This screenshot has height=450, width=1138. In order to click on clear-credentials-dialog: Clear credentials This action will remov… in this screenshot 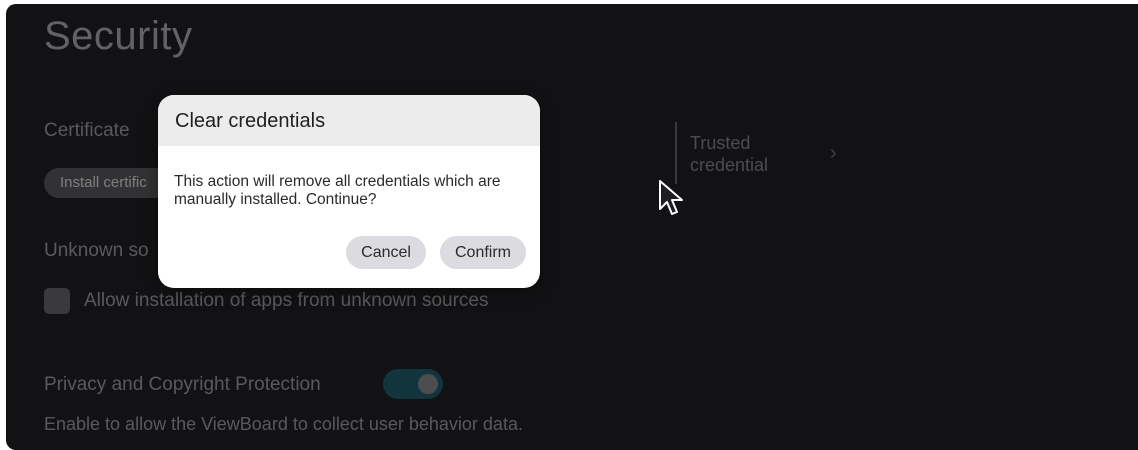, I will do `click(349, 191)`.